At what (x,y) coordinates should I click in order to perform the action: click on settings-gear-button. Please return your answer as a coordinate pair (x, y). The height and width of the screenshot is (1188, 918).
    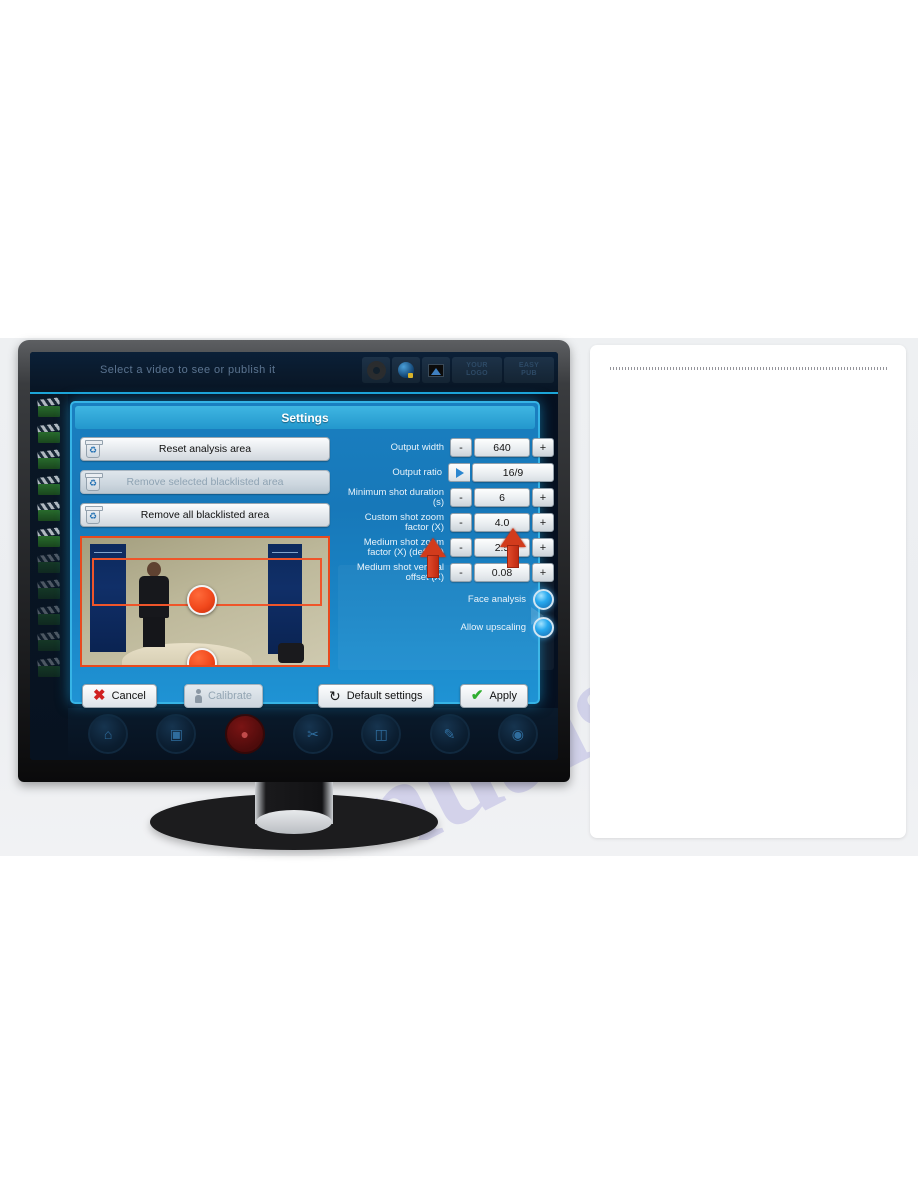
    Looking at the image, I should click on (376, 370).